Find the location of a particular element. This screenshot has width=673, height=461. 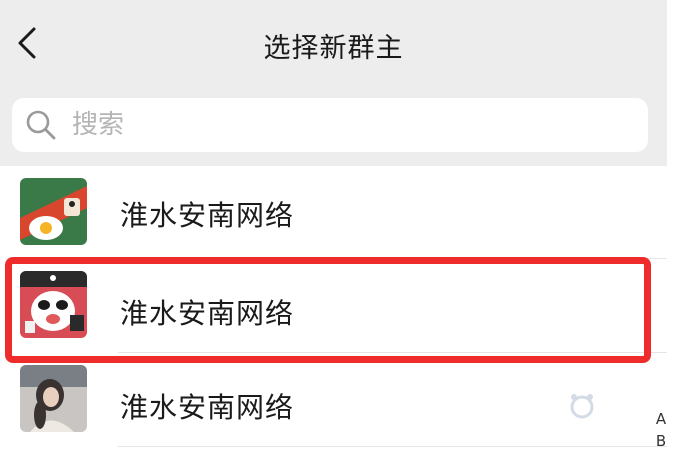

photo-girl-avatar is located at coordinates (53, 398).